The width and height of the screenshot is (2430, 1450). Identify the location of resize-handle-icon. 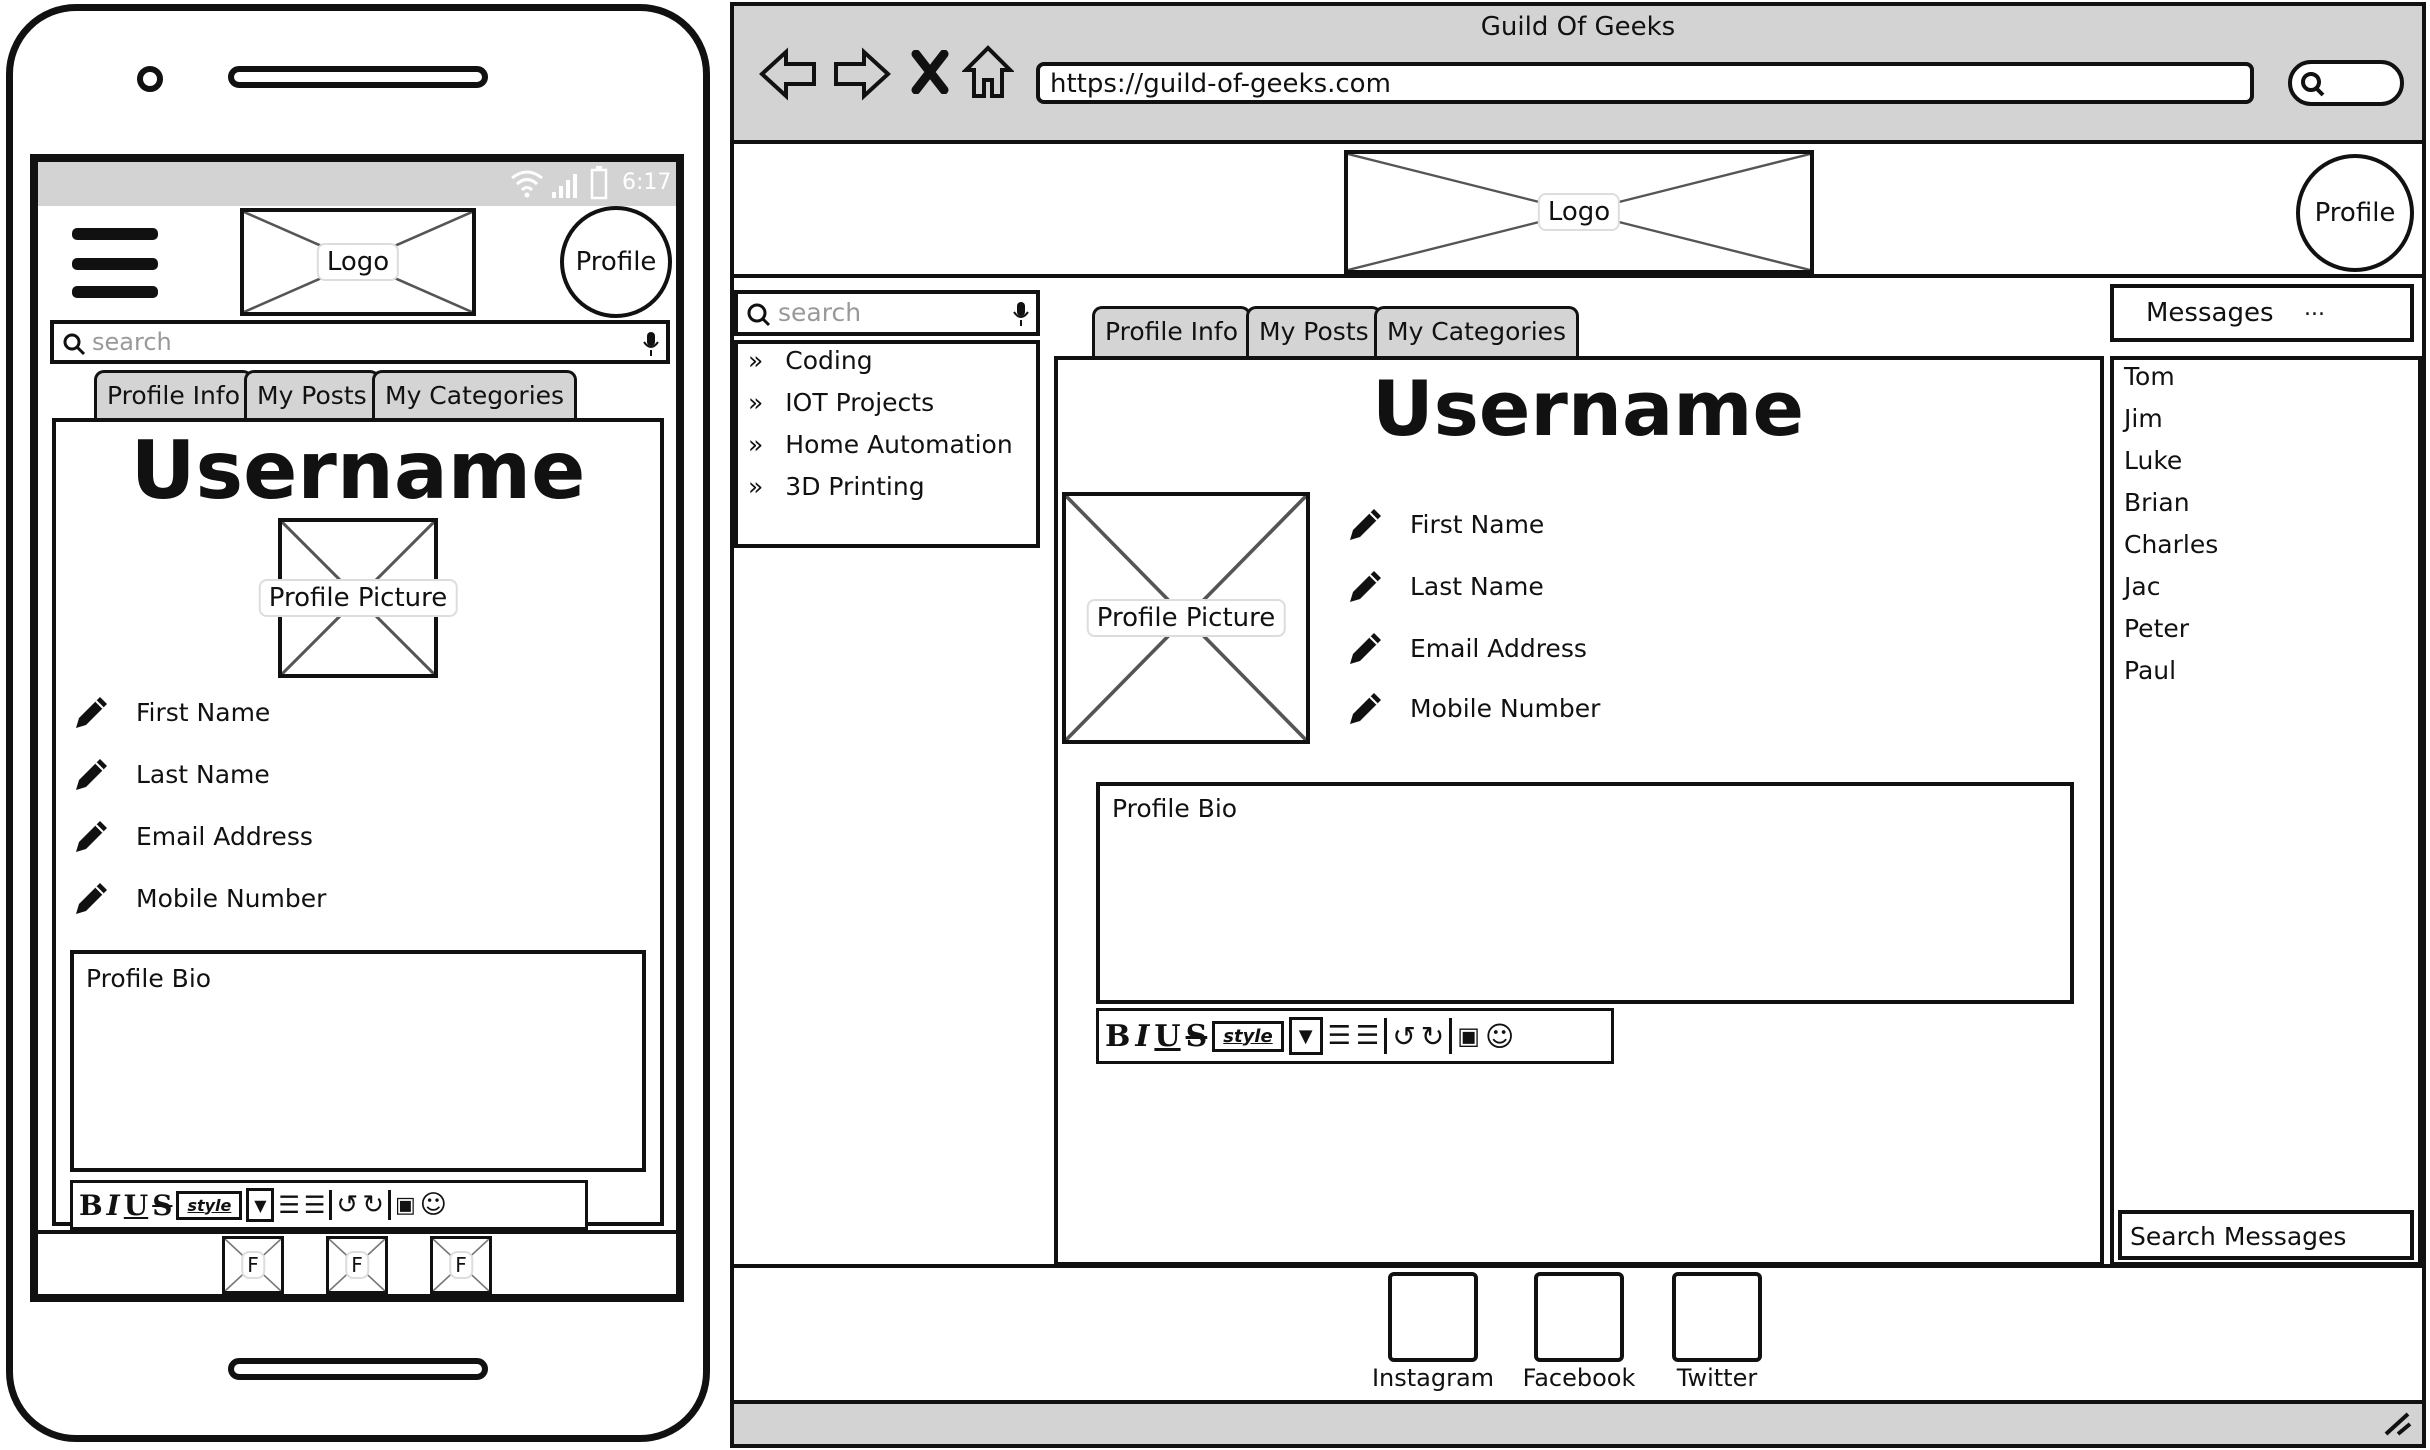
(2397, 1423).